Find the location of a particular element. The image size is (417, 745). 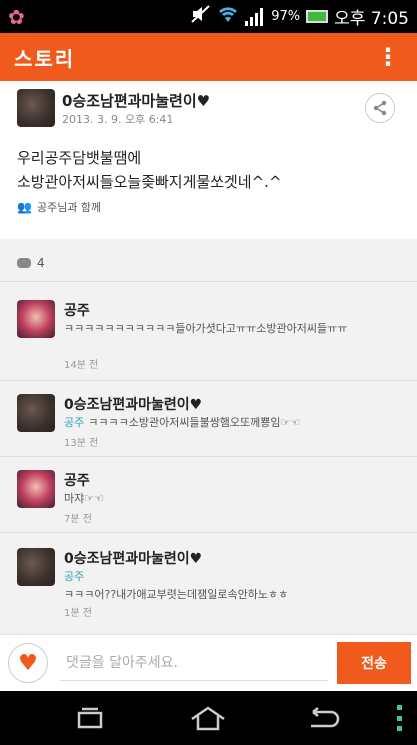

comment-text-content: 마쟈☞☜ is located at coordinates (84, 498).